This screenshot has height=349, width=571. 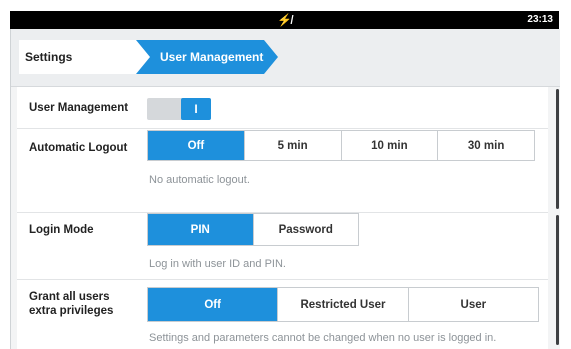 I want to click on login-mode-selector: PIN Password, so click(x=253, y=229).